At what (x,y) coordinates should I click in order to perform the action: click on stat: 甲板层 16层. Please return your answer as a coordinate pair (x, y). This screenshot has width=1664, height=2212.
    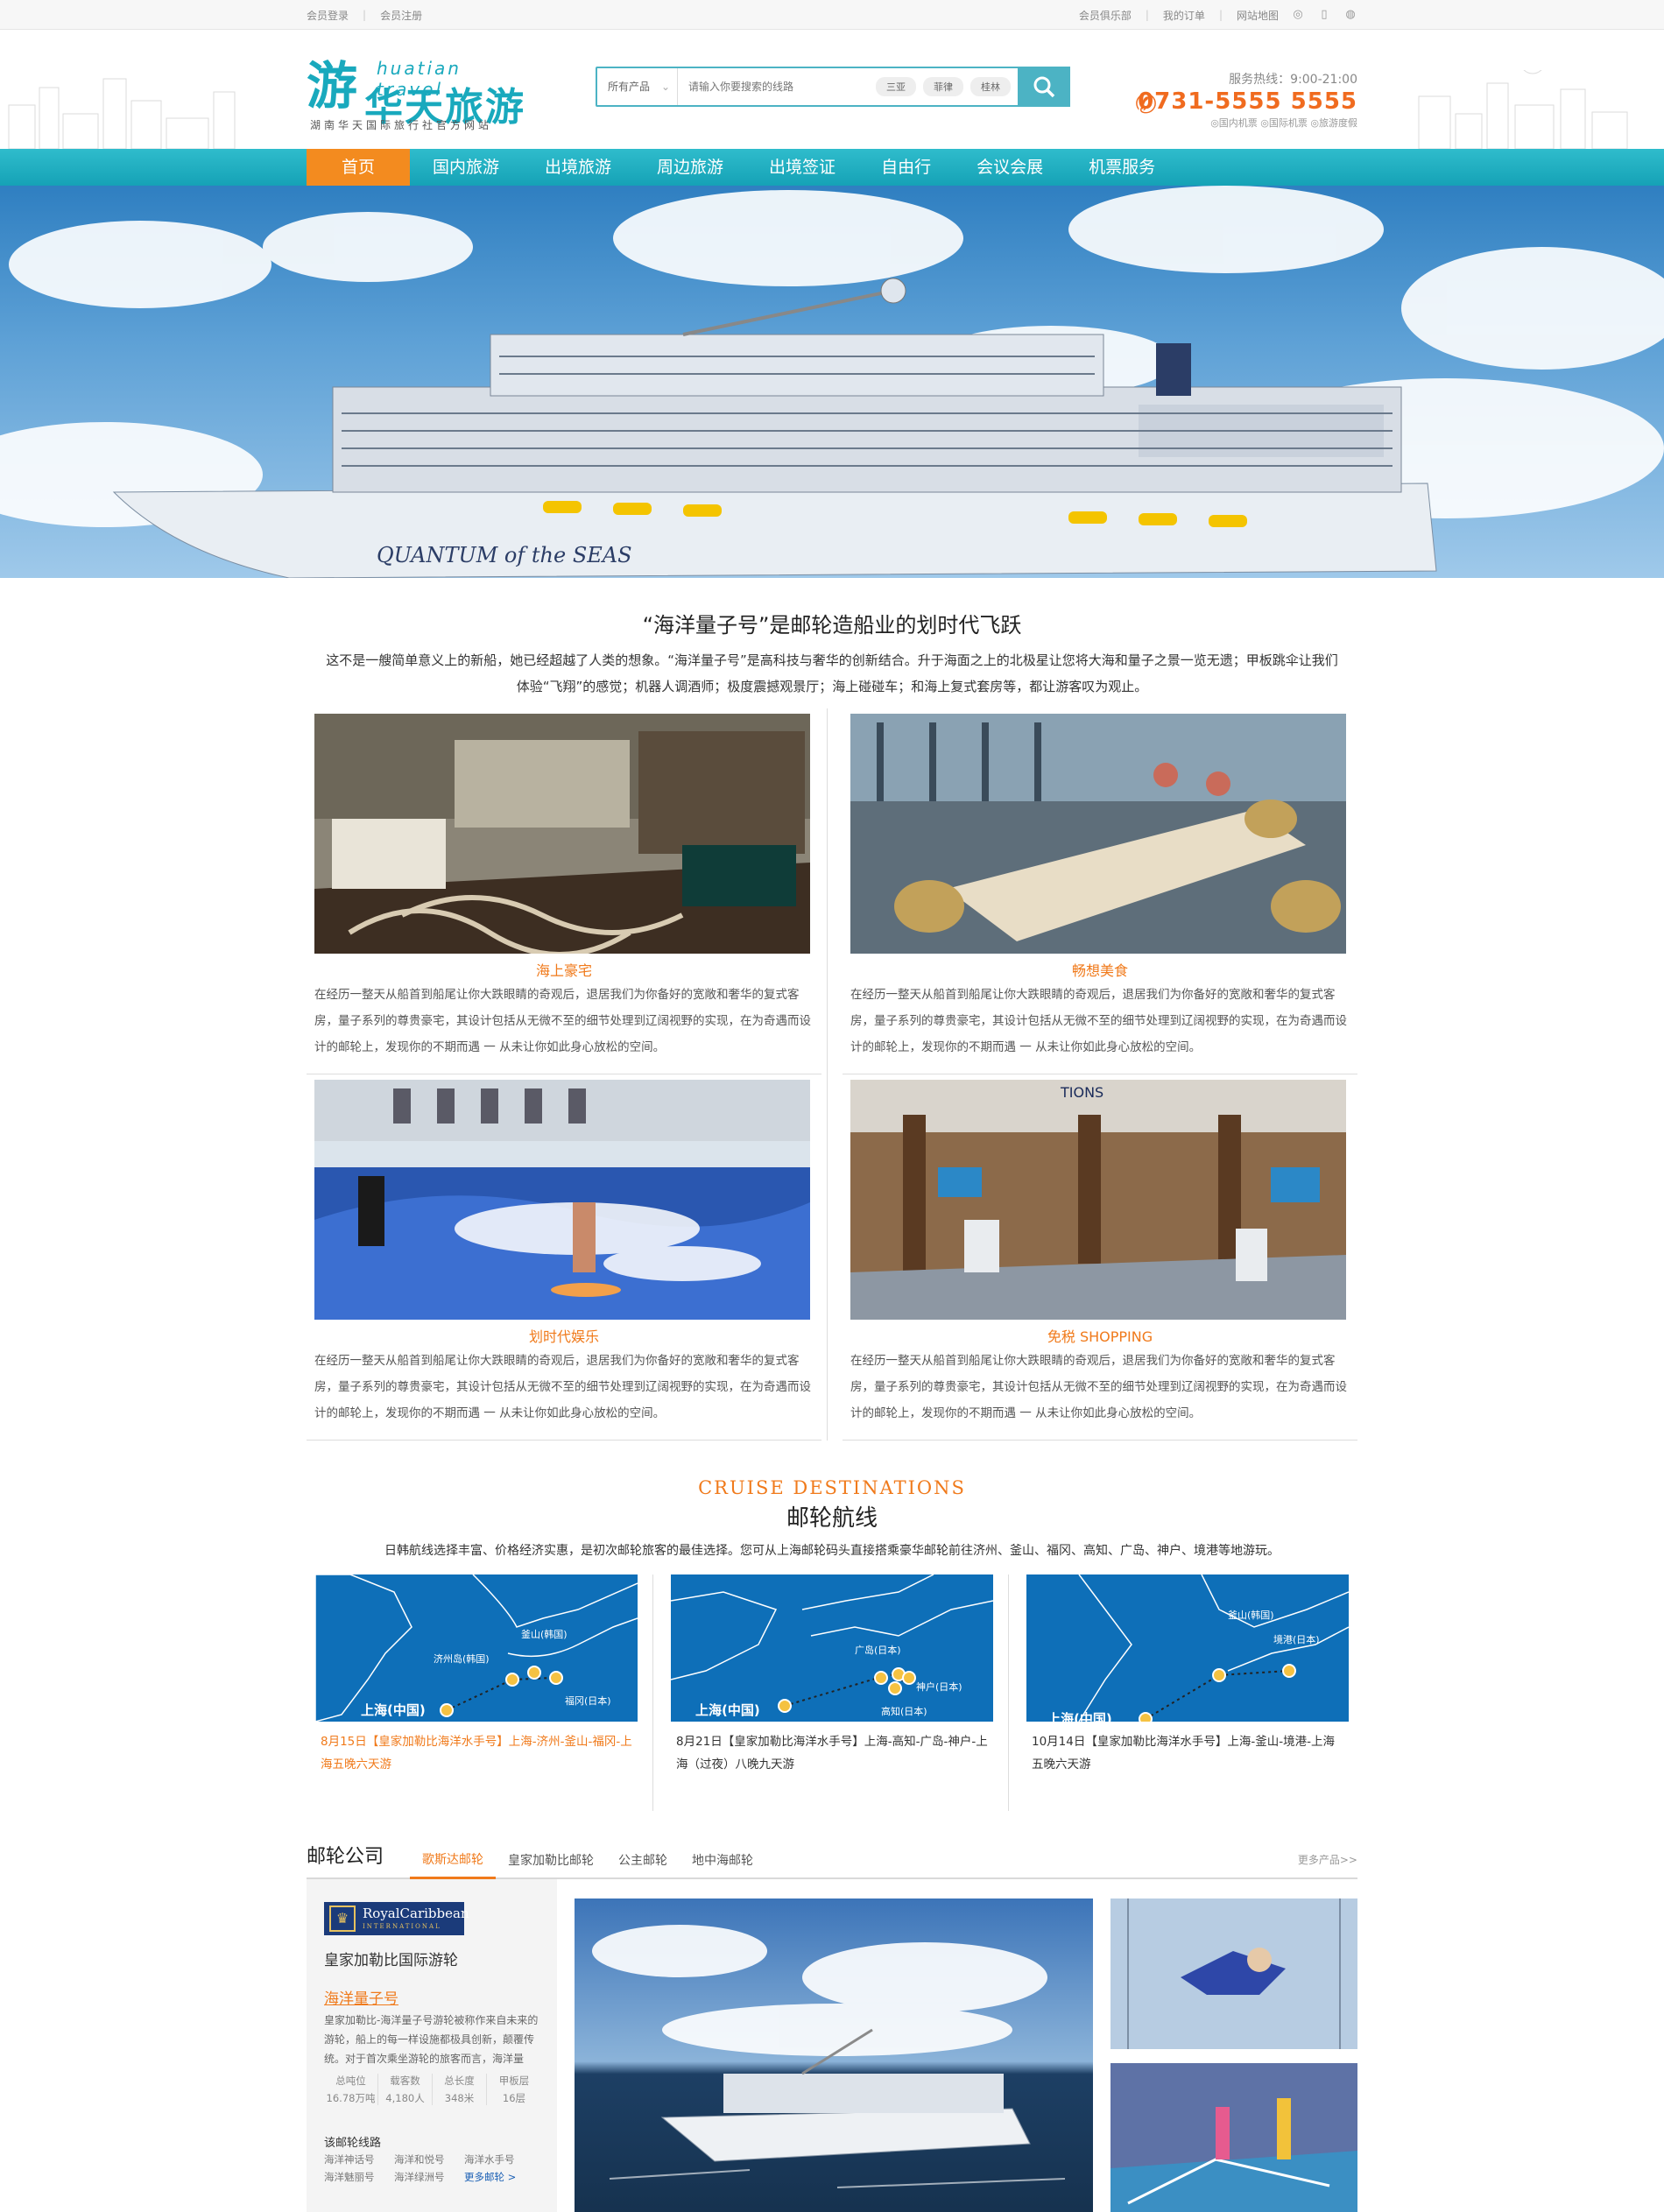
    Looking at the image, I should click on (514, 2089).